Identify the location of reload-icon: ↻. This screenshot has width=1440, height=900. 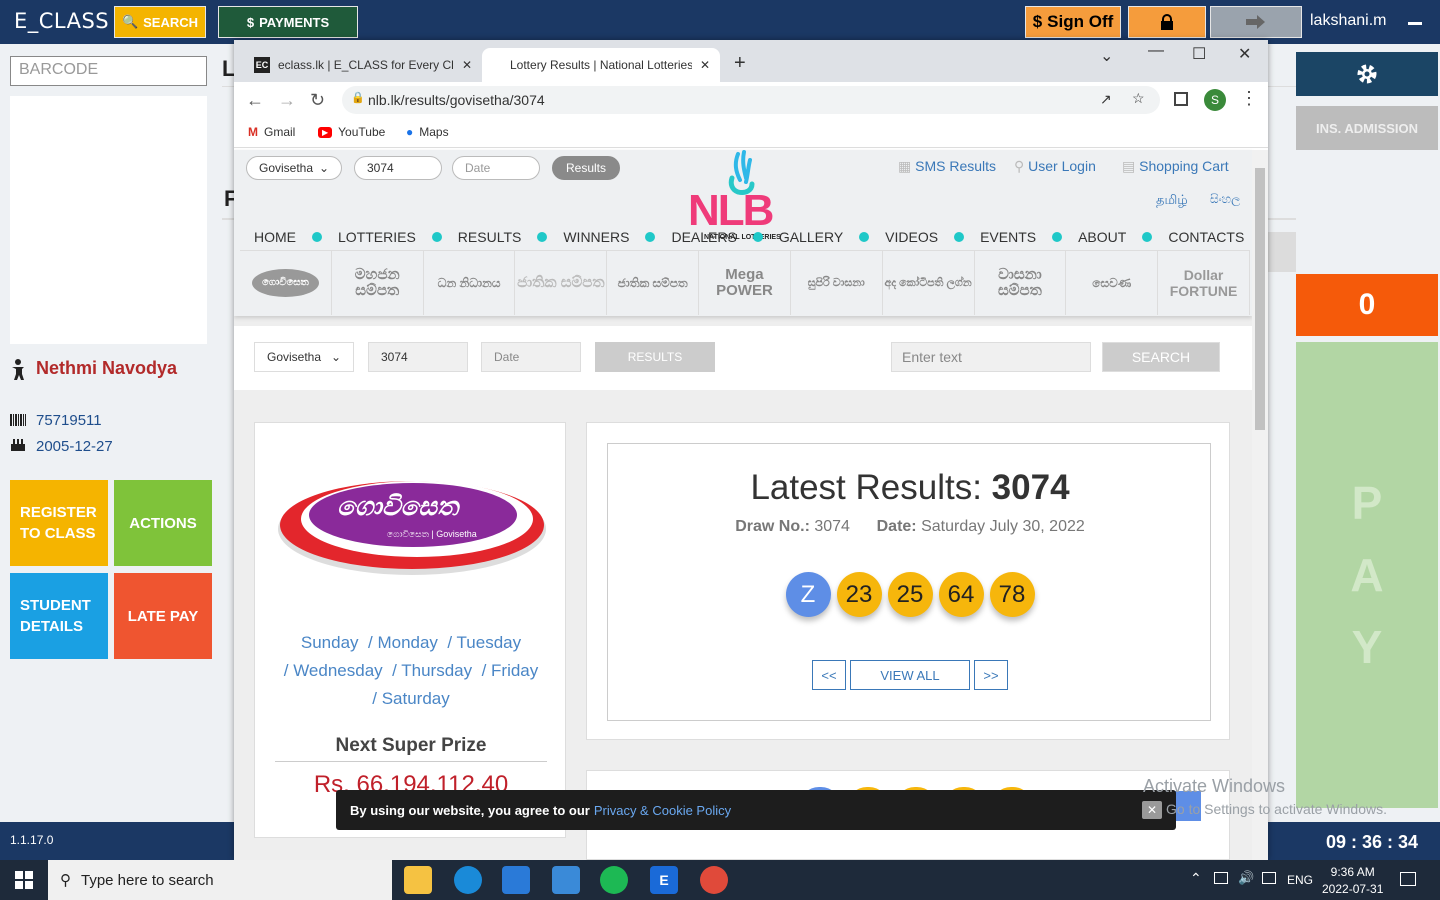
(317, 100).